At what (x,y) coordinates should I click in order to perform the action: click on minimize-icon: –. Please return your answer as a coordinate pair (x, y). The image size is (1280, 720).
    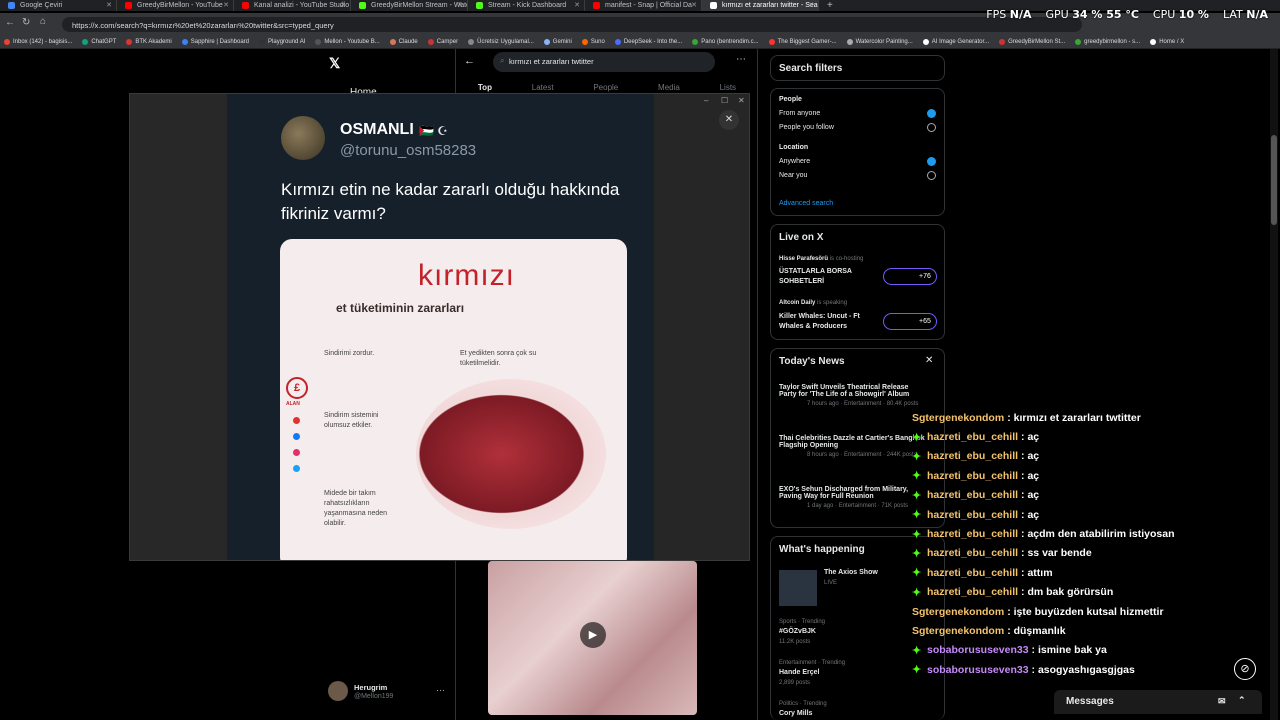
    Looking at the image, I should click on (706, 100).